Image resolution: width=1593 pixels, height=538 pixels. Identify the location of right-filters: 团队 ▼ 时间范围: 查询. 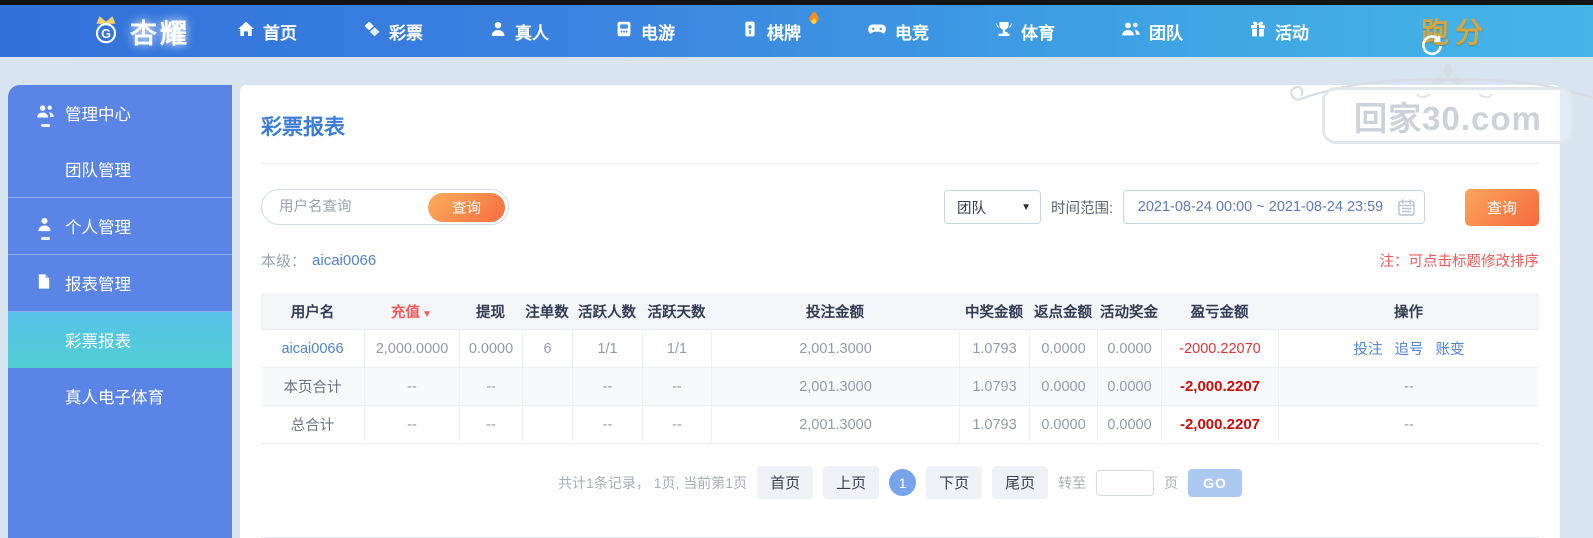
(1241, 207).